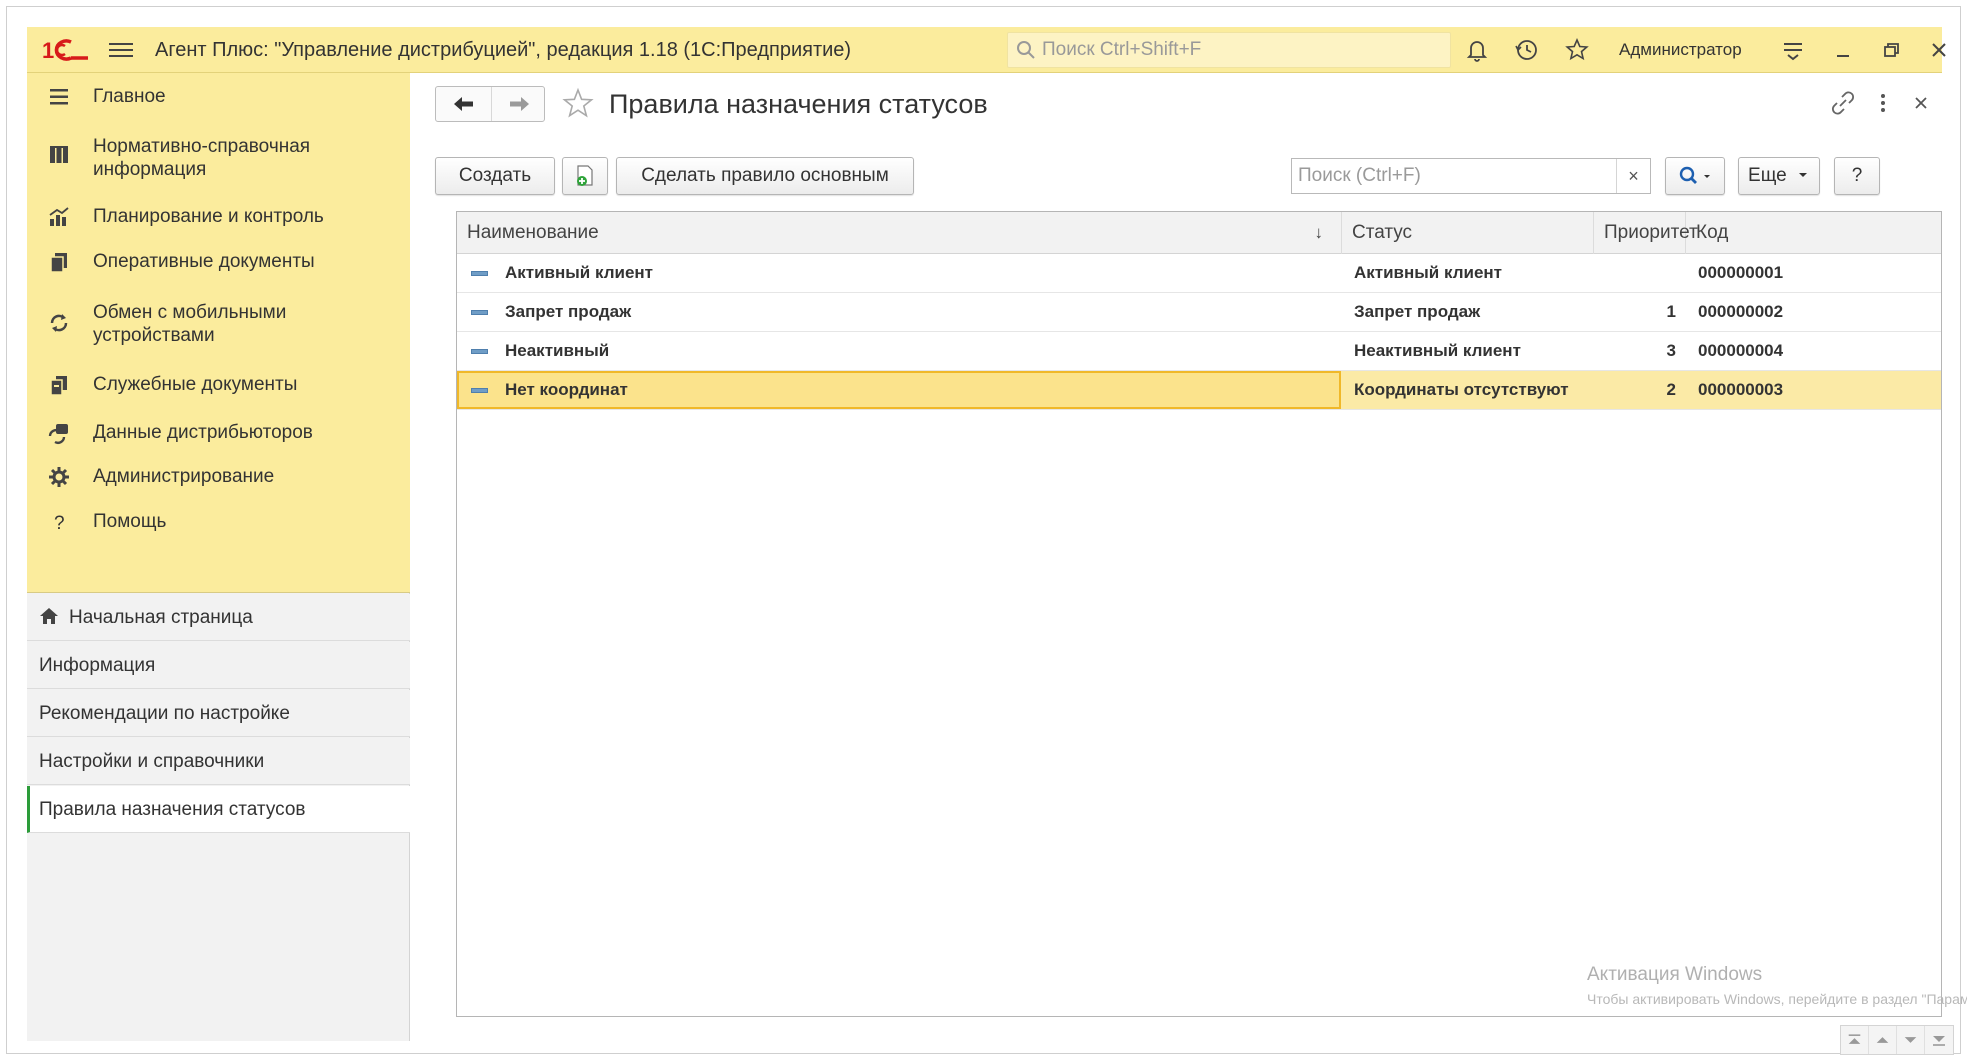 The image size is (1967, 1060). Describe the element at coordinates (218, 97) in the screenshot. I see `section-main: Главное` at that location.